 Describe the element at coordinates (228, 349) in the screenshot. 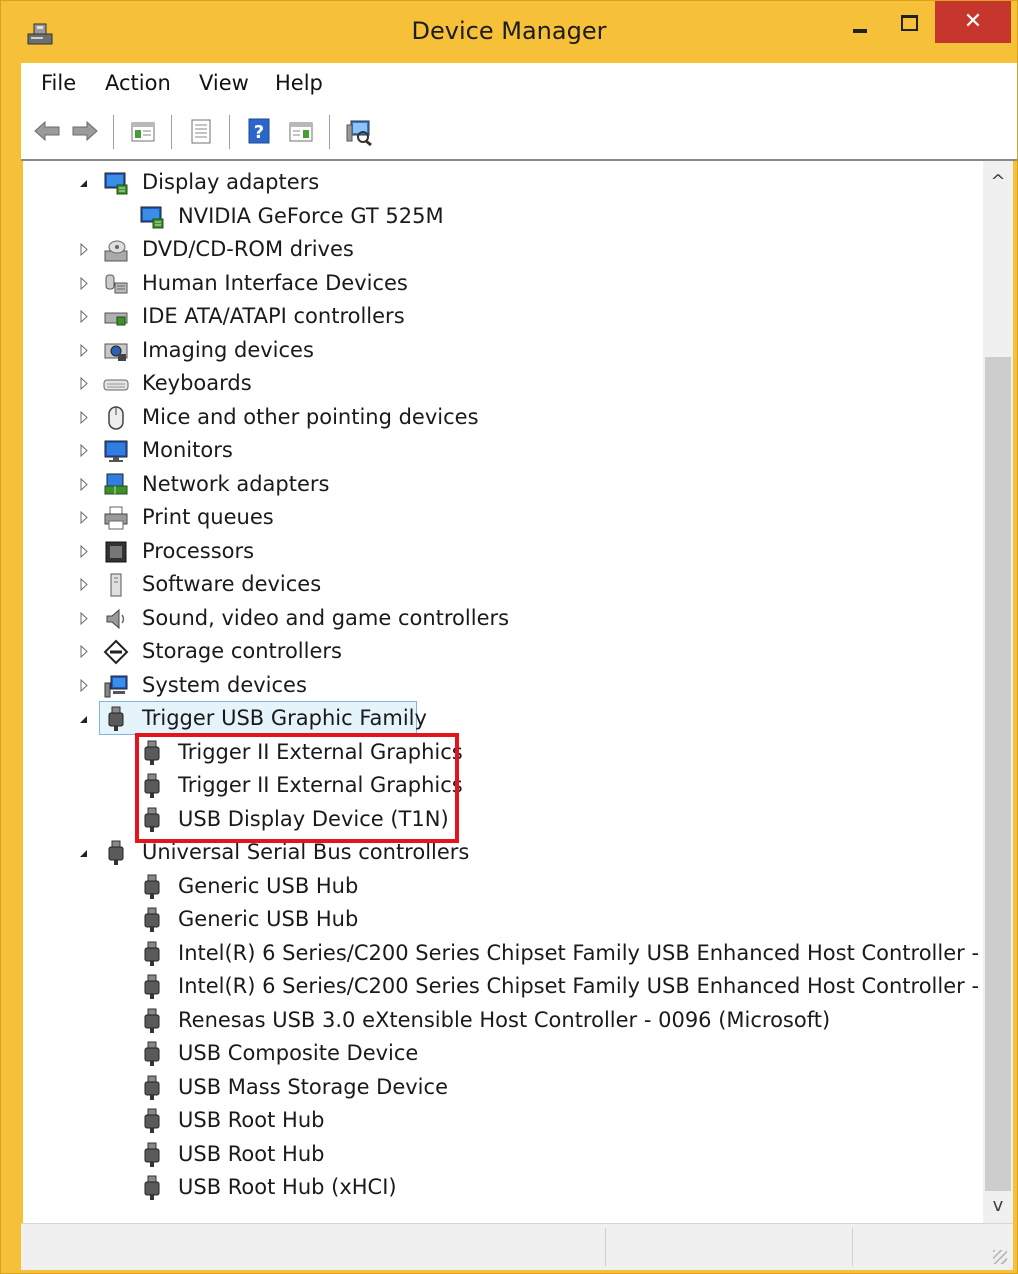

I see `tree-item-label: Imaging devices` at that location.